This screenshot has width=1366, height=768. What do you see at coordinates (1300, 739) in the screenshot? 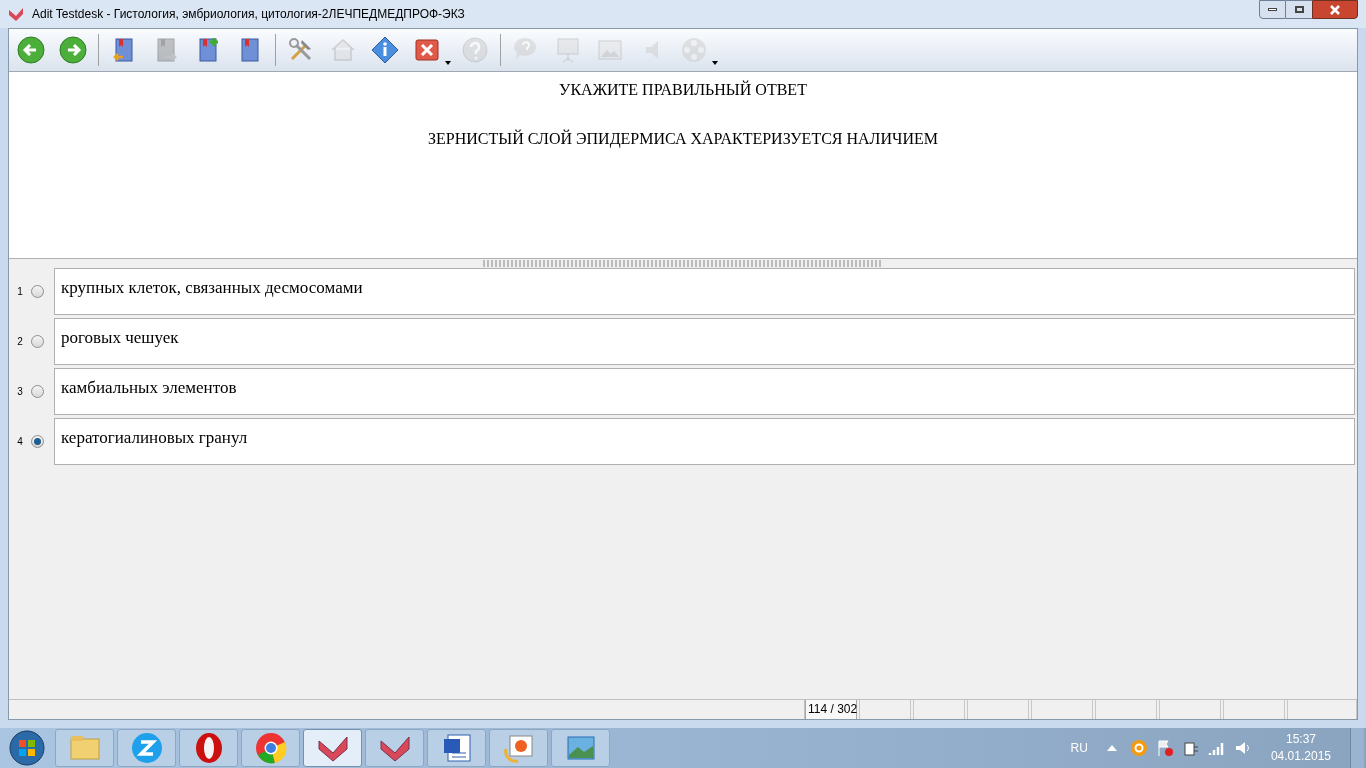
I see `clock-time: 15:37` at bounding box center [1300, 739].